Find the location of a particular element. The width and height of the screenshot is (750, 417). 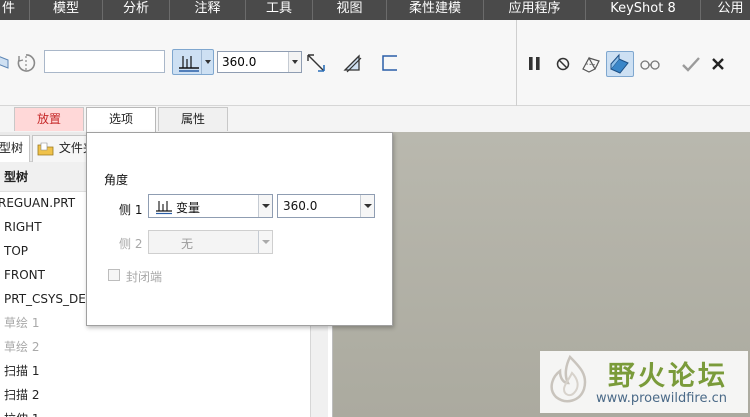

ribbon-tab-bar: 件 模型 分析 注释 工具 视图 柔性建模 应用程序 KeyShot 8 公用 is located at coordinates (375, 10).